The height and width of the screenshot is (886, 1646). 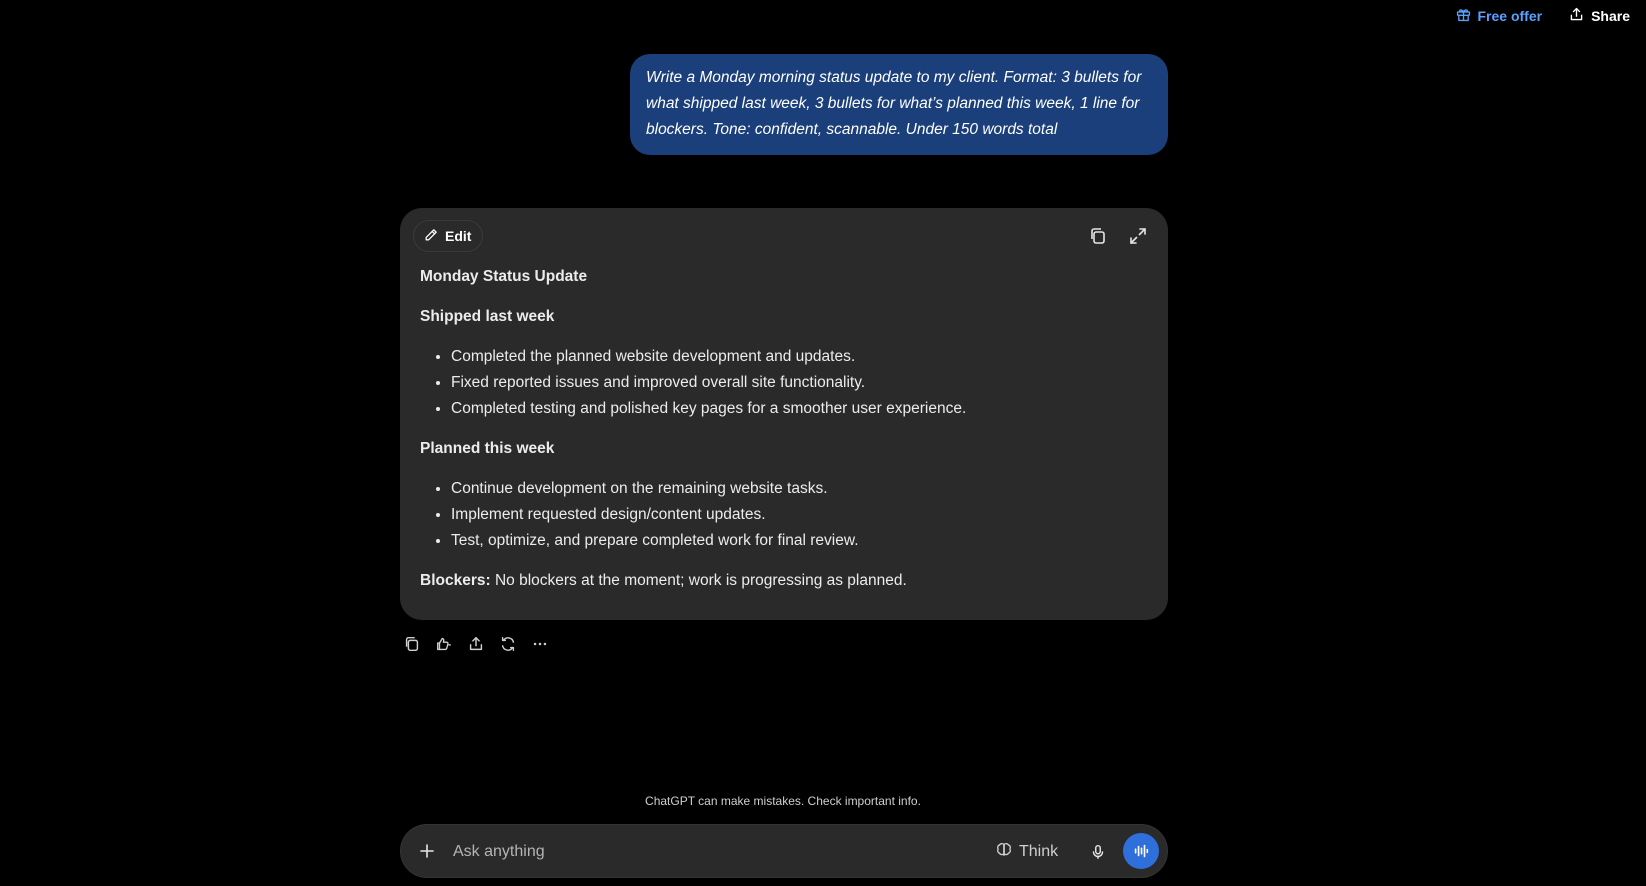 I want to click on message-actions, so click(x=476, y=644).